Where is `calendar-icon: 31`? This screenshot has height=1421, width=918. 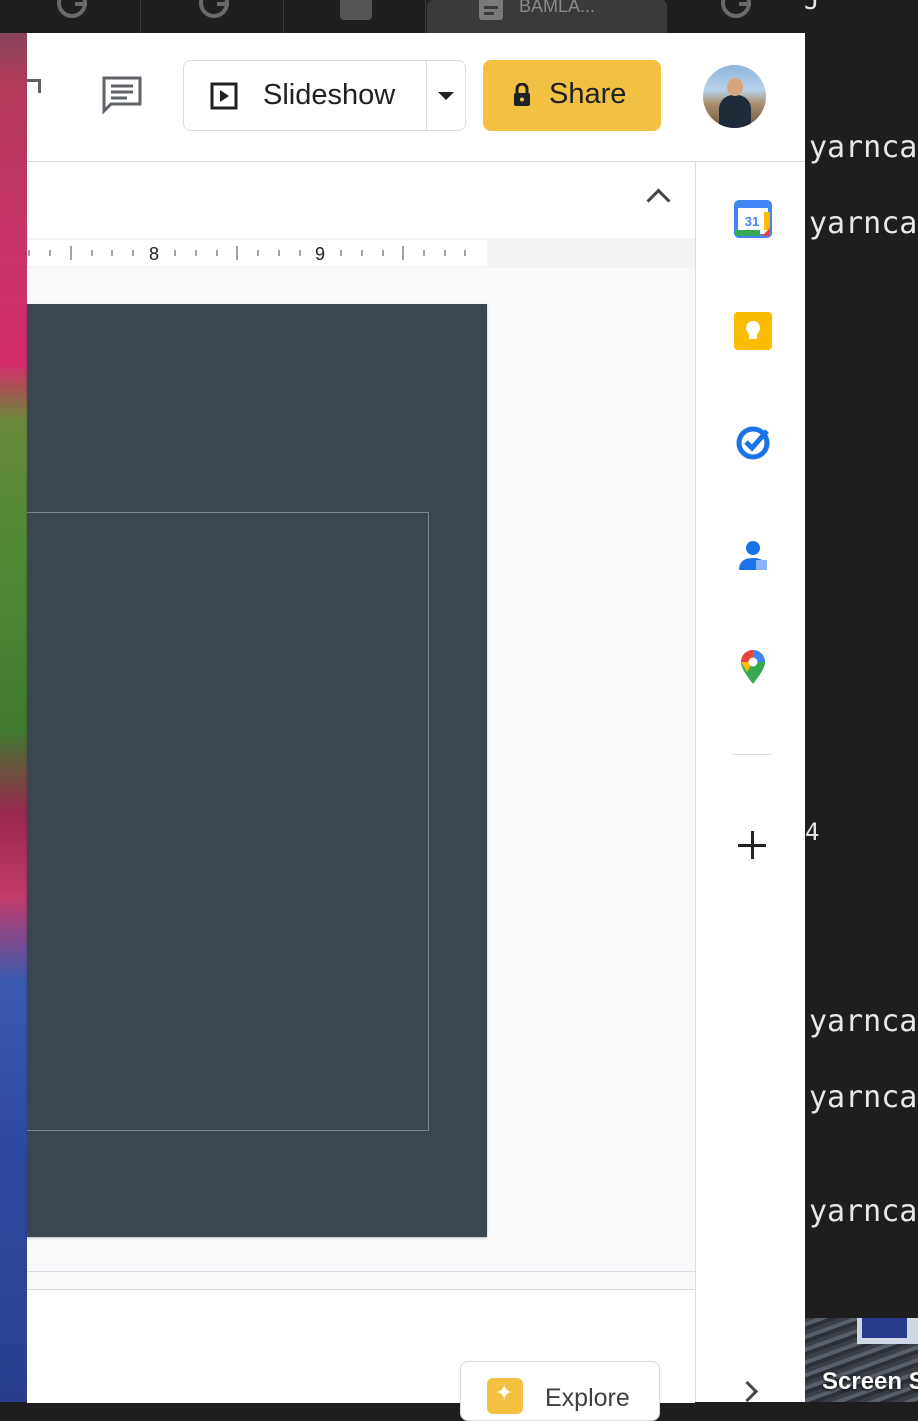 calendar-icon: 31 is located at coordinates (753, 219).